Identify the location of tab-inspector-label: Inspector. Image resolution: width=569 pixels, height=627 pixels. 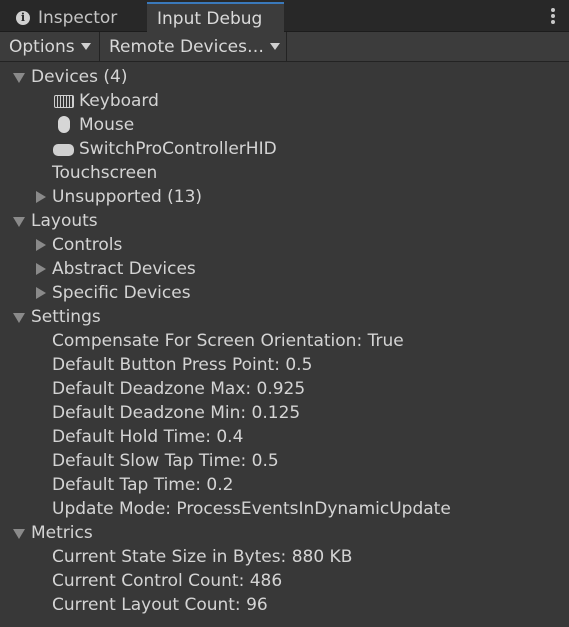
(78, 17).